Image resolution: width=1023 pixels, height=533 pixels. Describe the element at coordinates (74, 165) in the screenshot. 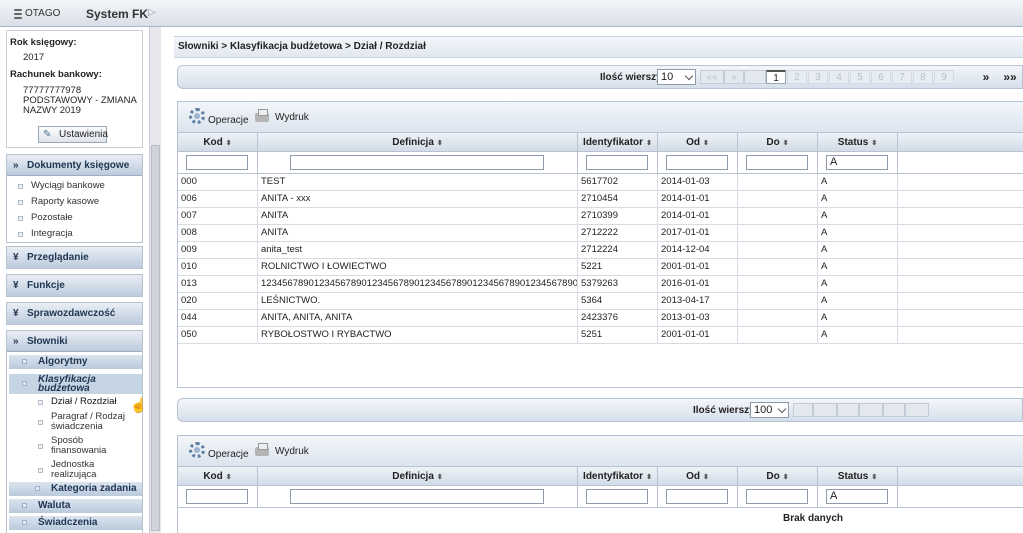

I see `panel-header-dokumenty: » Dokumenty księgowe` at that location.